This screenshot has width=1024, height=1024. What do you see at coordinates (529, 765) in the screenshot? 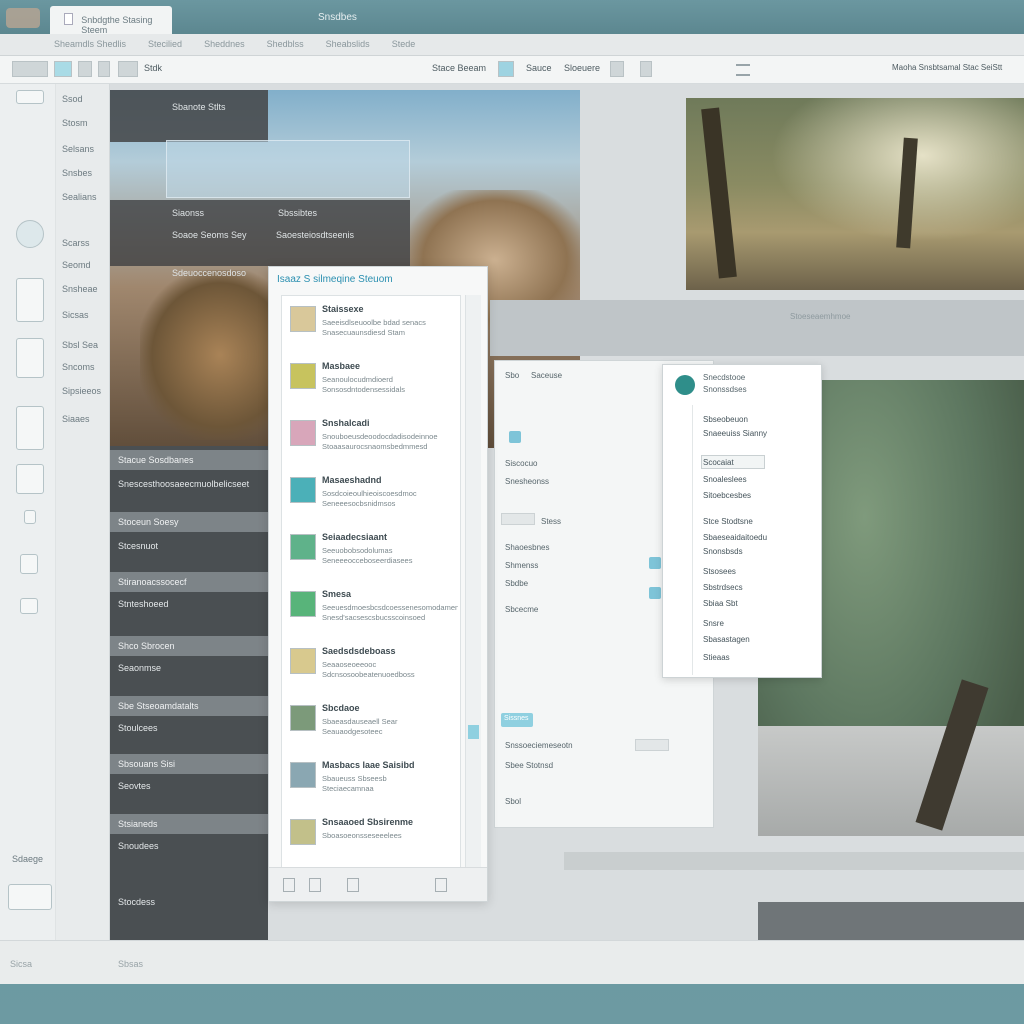
I see `settings-footer-row: Sbee Stotnsd` at bounding box center [529, 765].